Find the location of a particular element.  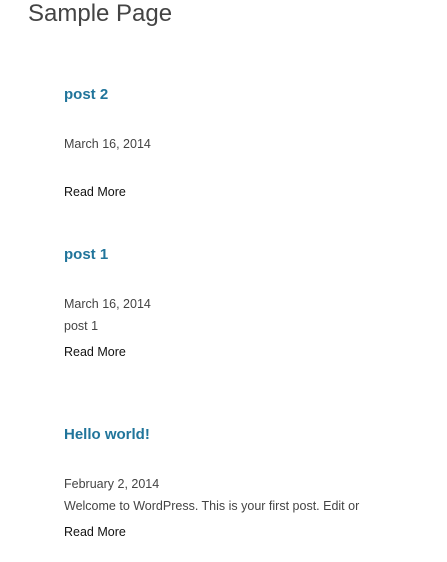

post-title-link: post 2 is located at coordinates (249, 95).